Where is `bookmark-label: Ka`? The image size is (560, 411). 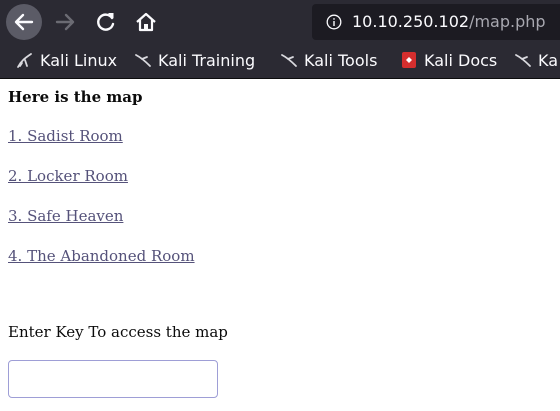 bookmark-label: Ka is located at coordinates (548, 60).